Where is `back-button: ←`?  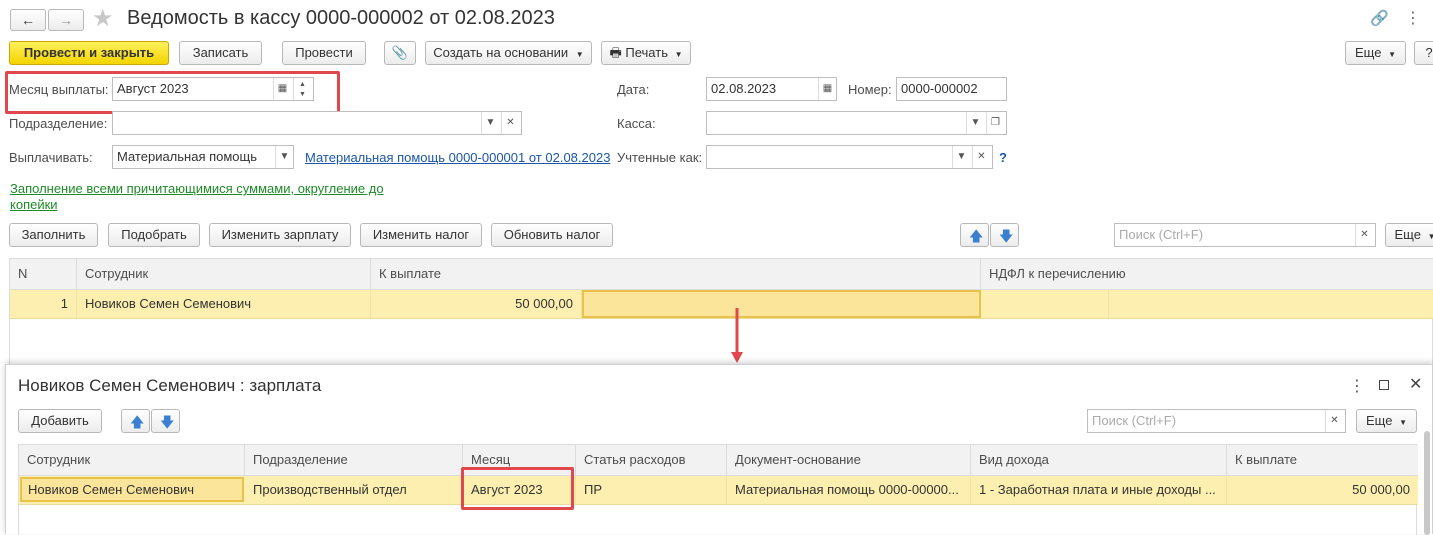
back-button: ← is located at coordinates (28, 20).